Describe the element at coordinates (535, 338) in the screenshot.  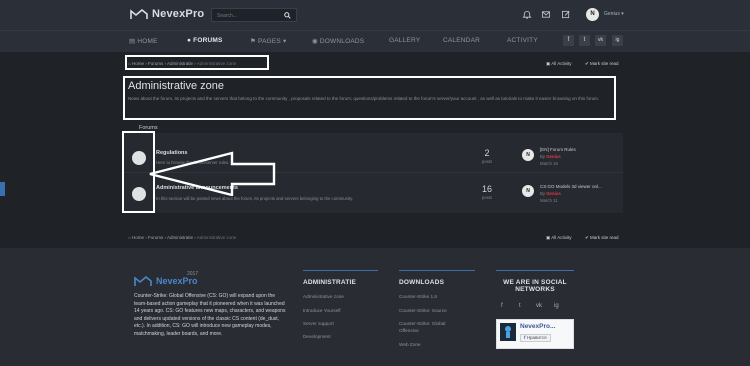
I see `fb-like-button: f Нравится` at that location.